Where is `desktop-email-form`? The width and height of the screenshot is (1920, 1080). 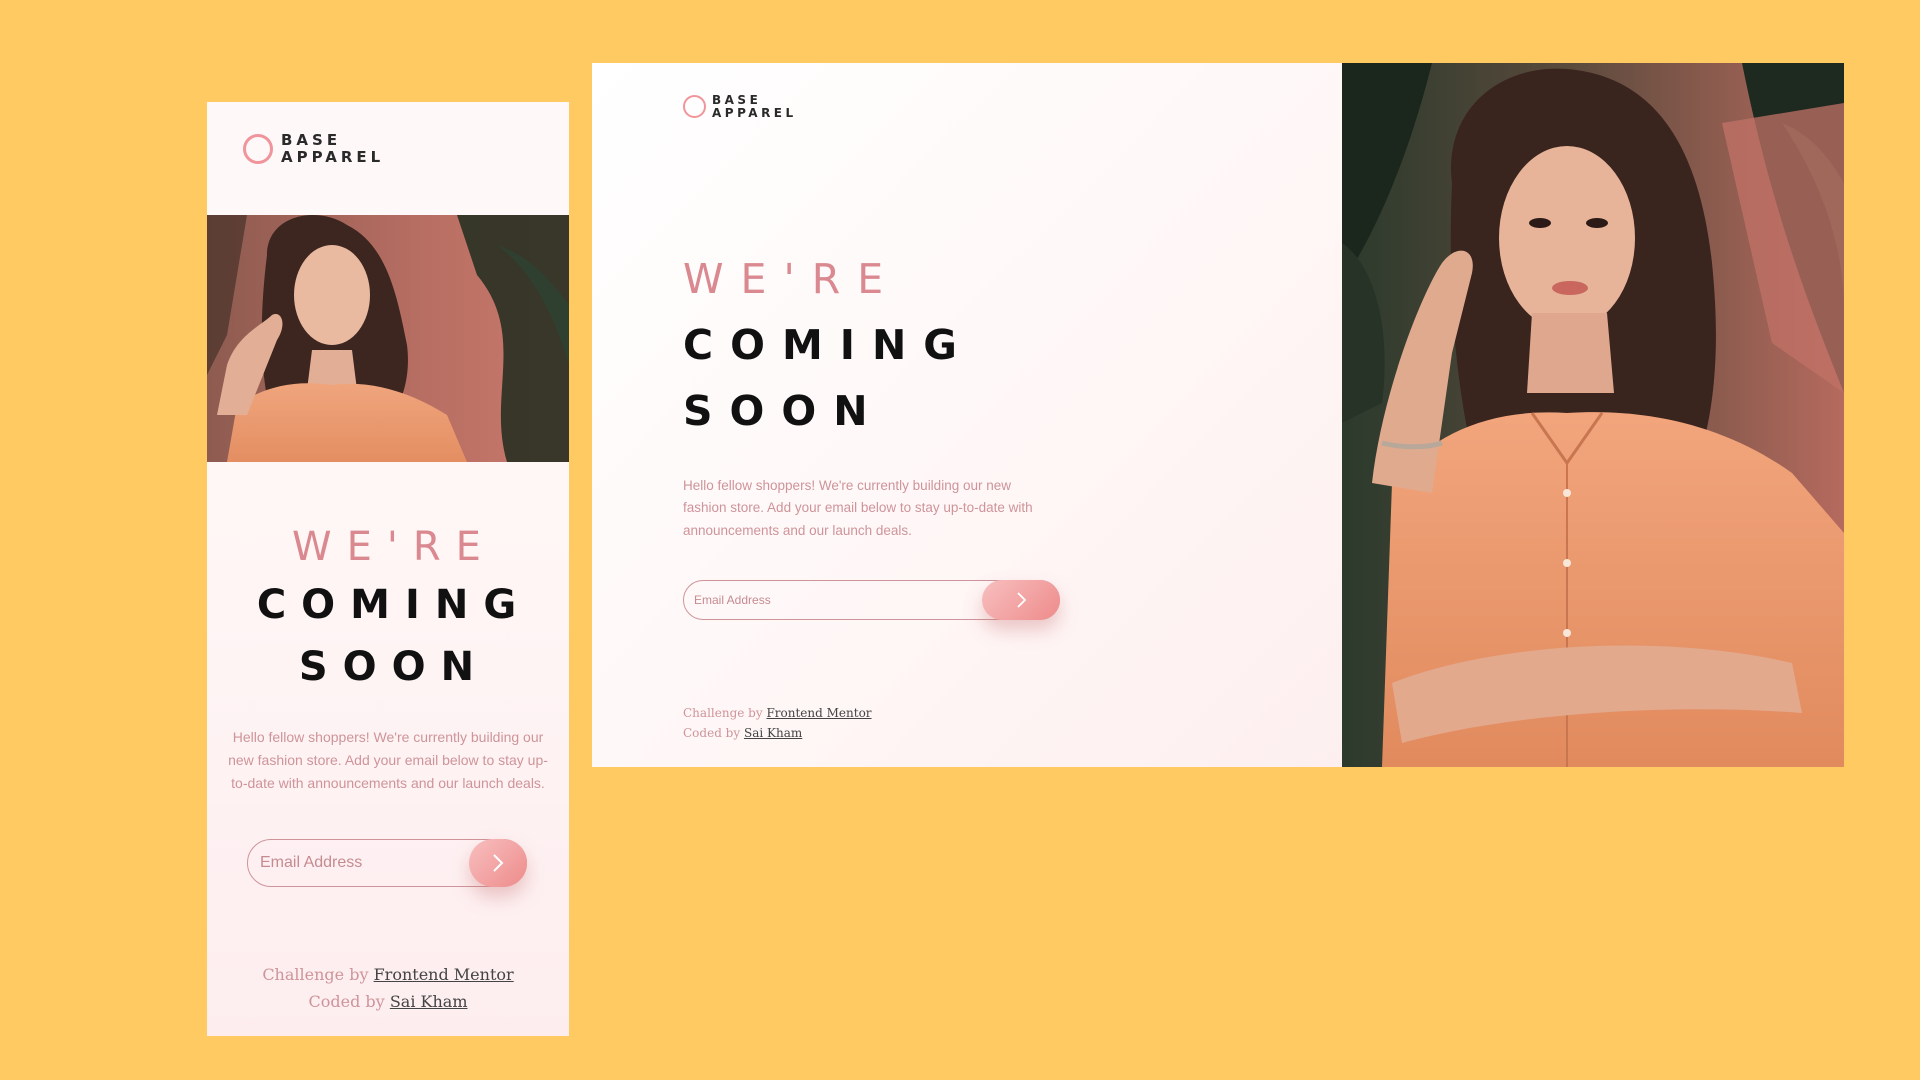
desktop-email-form is located at coordinates (871, 600).